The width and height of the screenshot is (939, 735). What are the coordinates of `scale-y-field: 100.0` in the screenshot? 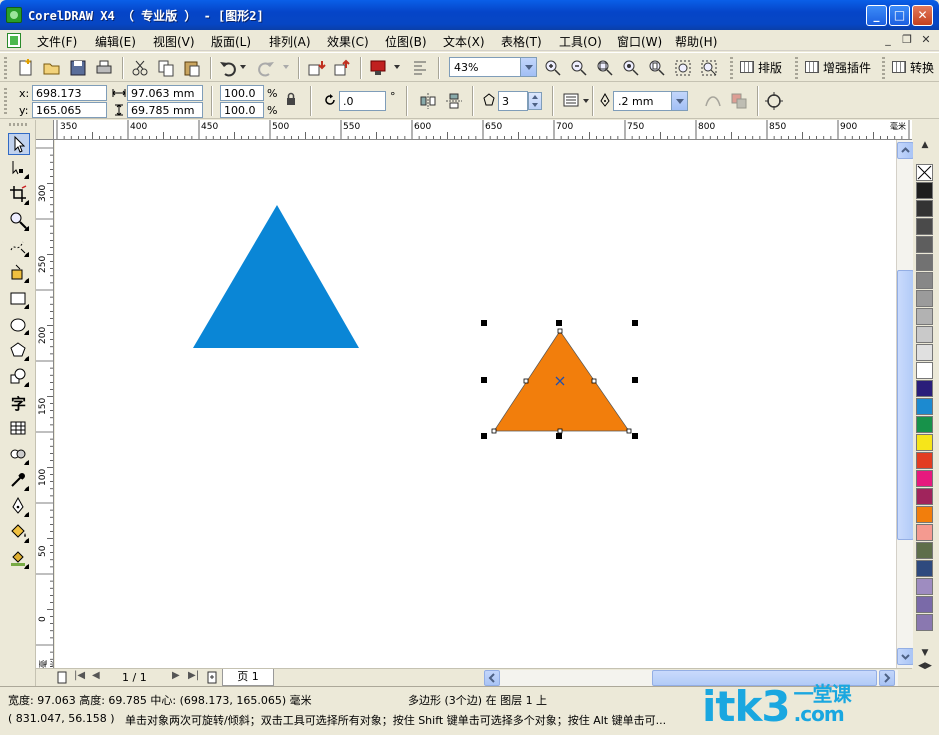 It's located at (242, 110).